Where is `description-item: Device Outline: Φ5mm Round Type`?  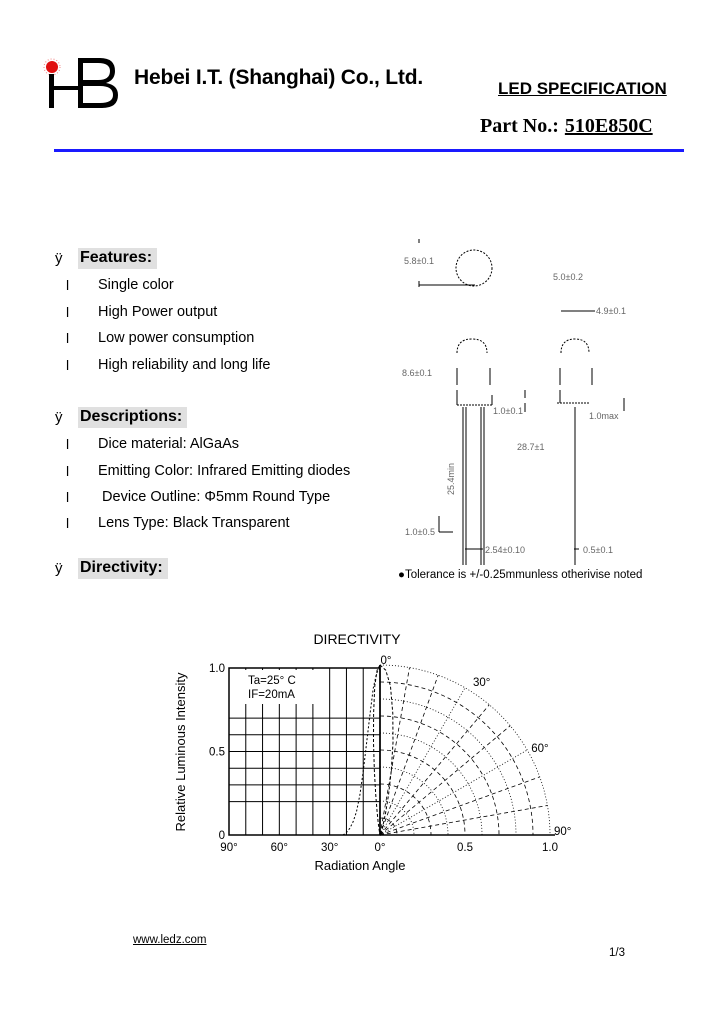
description-item: Device Outline: Φ5mm Round Type is located at coordinates (214, 497).